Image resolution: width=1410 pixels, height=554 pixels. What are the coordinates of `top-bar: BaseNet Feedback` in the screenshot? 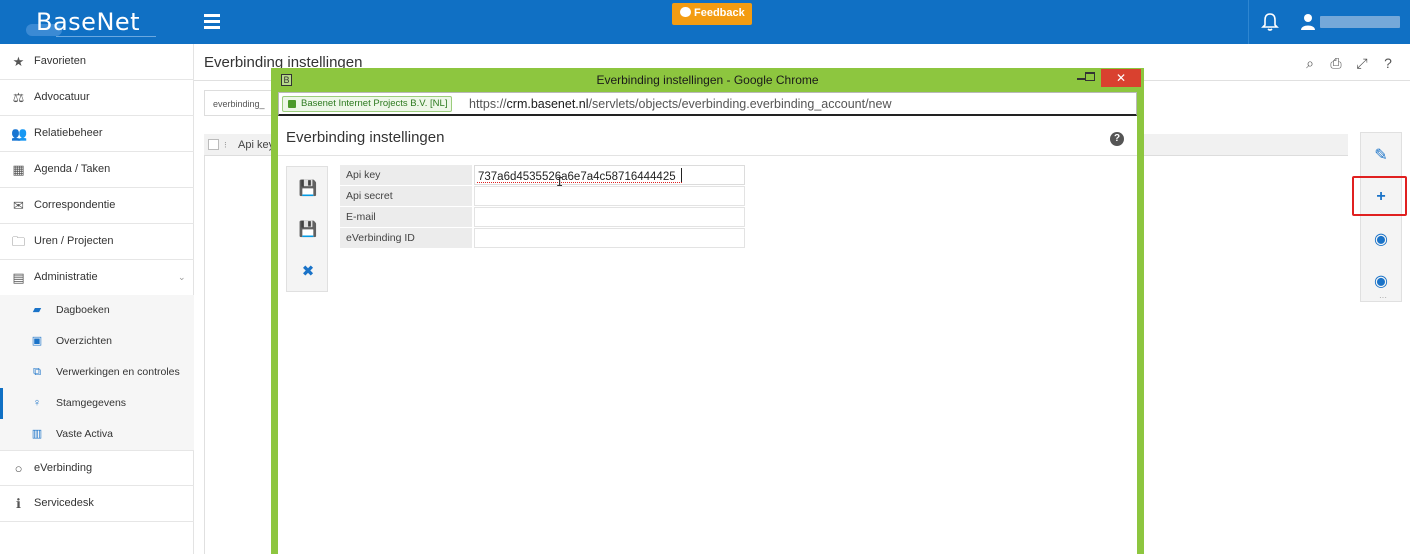 It's located at (705, 22).